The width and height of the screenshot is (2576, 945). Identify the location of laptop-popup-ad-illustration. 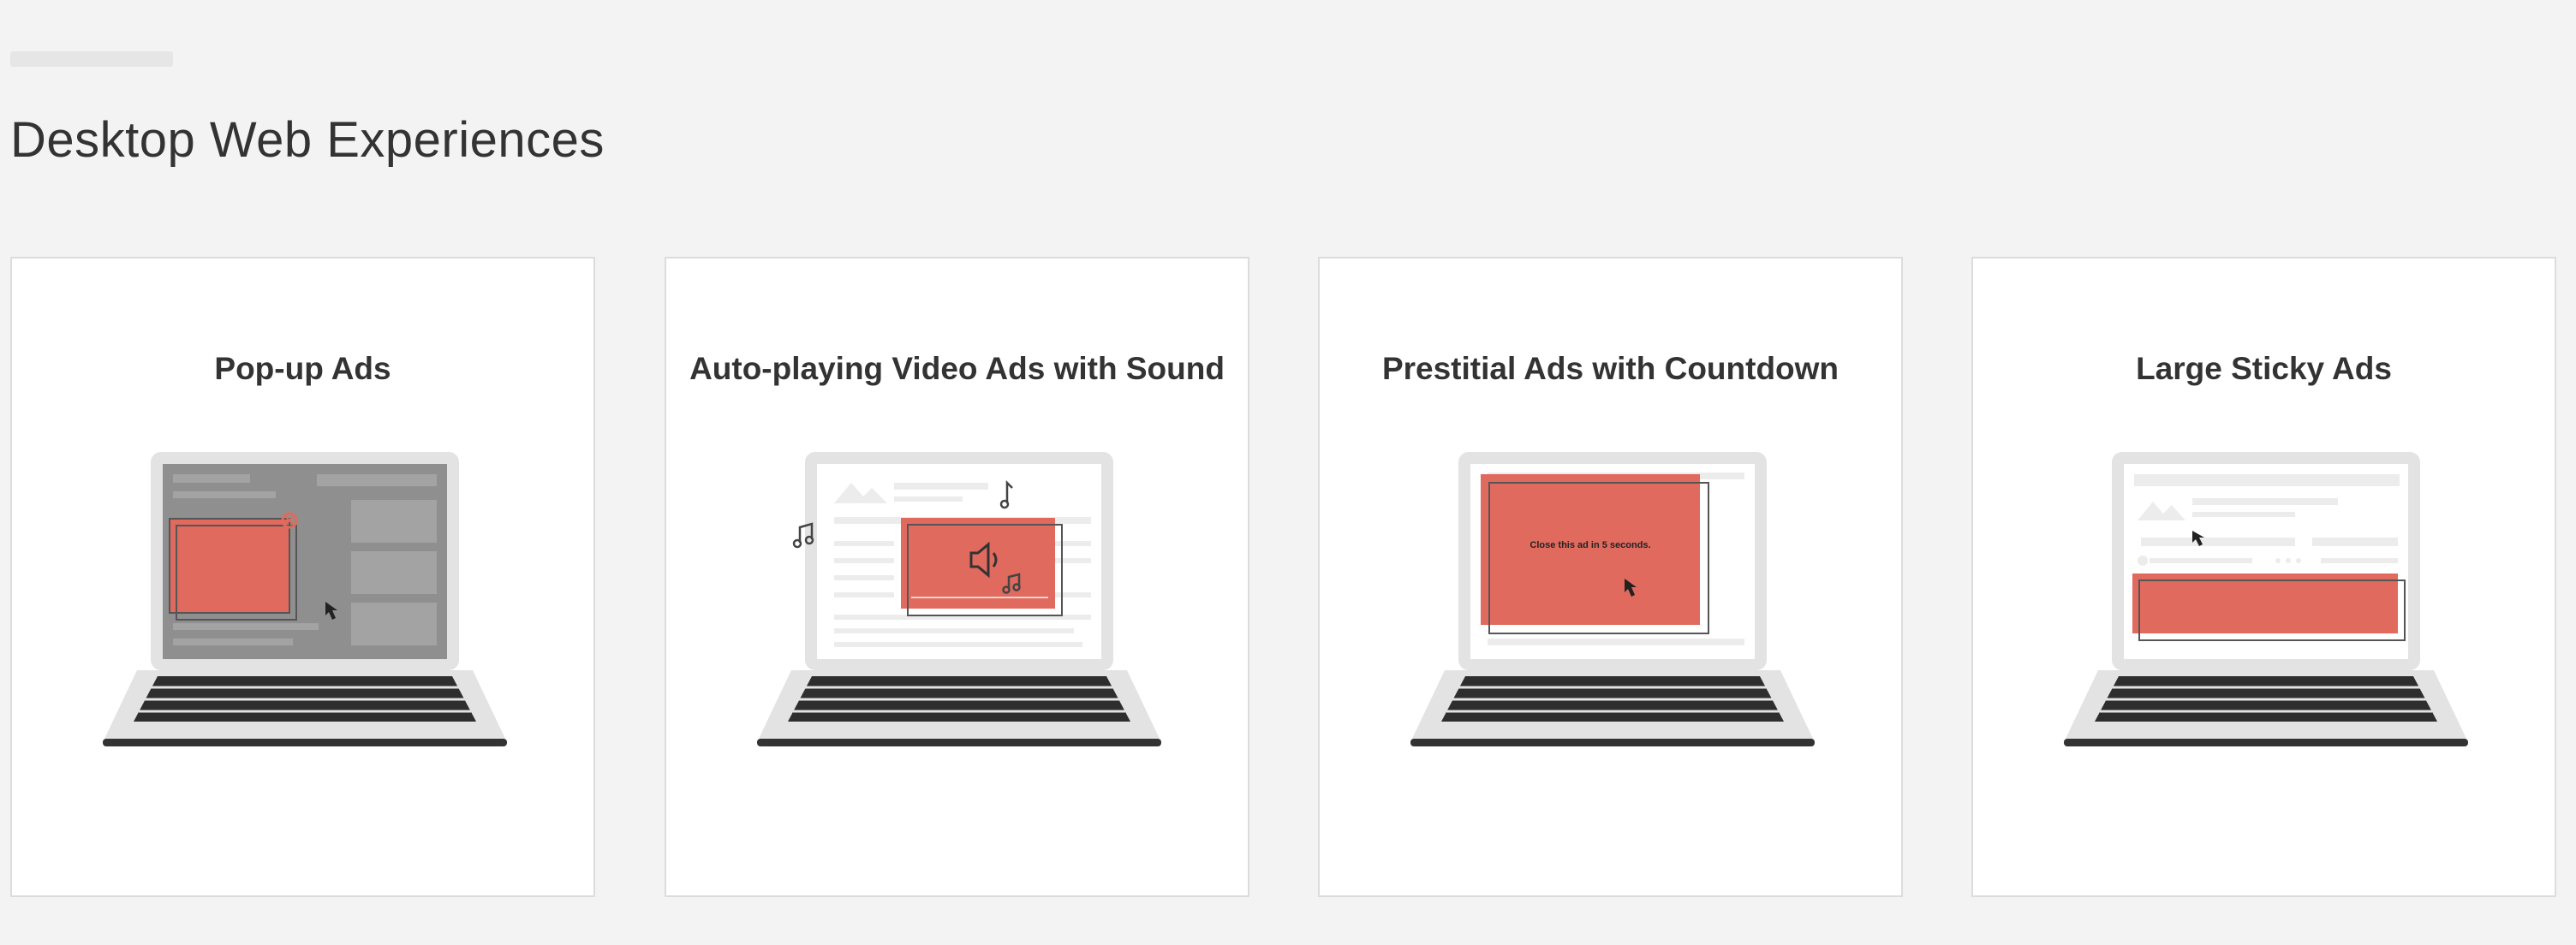
(305, 606).